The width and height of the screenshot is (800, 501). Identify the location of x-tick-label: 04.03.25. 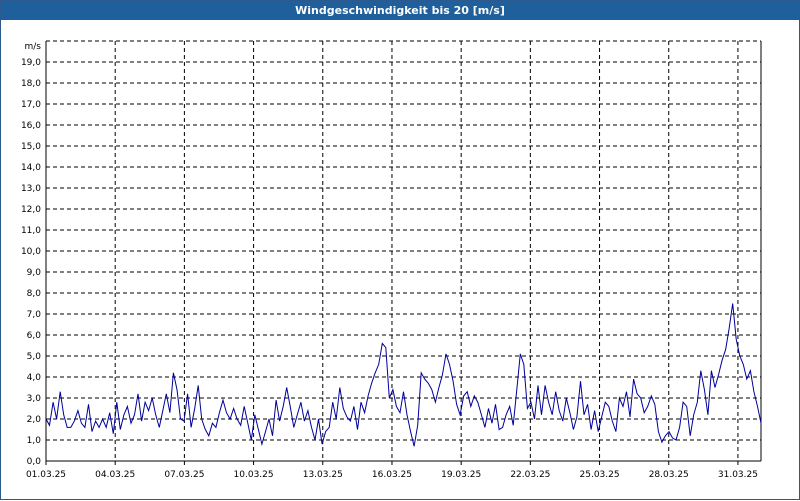
(115, 475).